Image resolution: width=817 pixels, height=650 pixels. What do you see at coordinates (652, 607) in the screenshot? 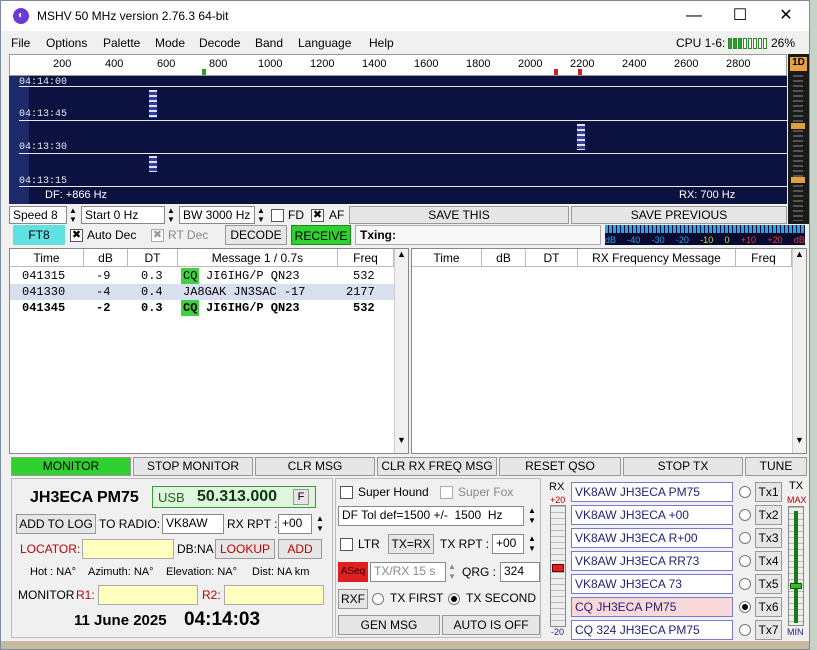
I see `tx-message-6: CQ JH3ECA PM75` at bounding box center [652, 607].